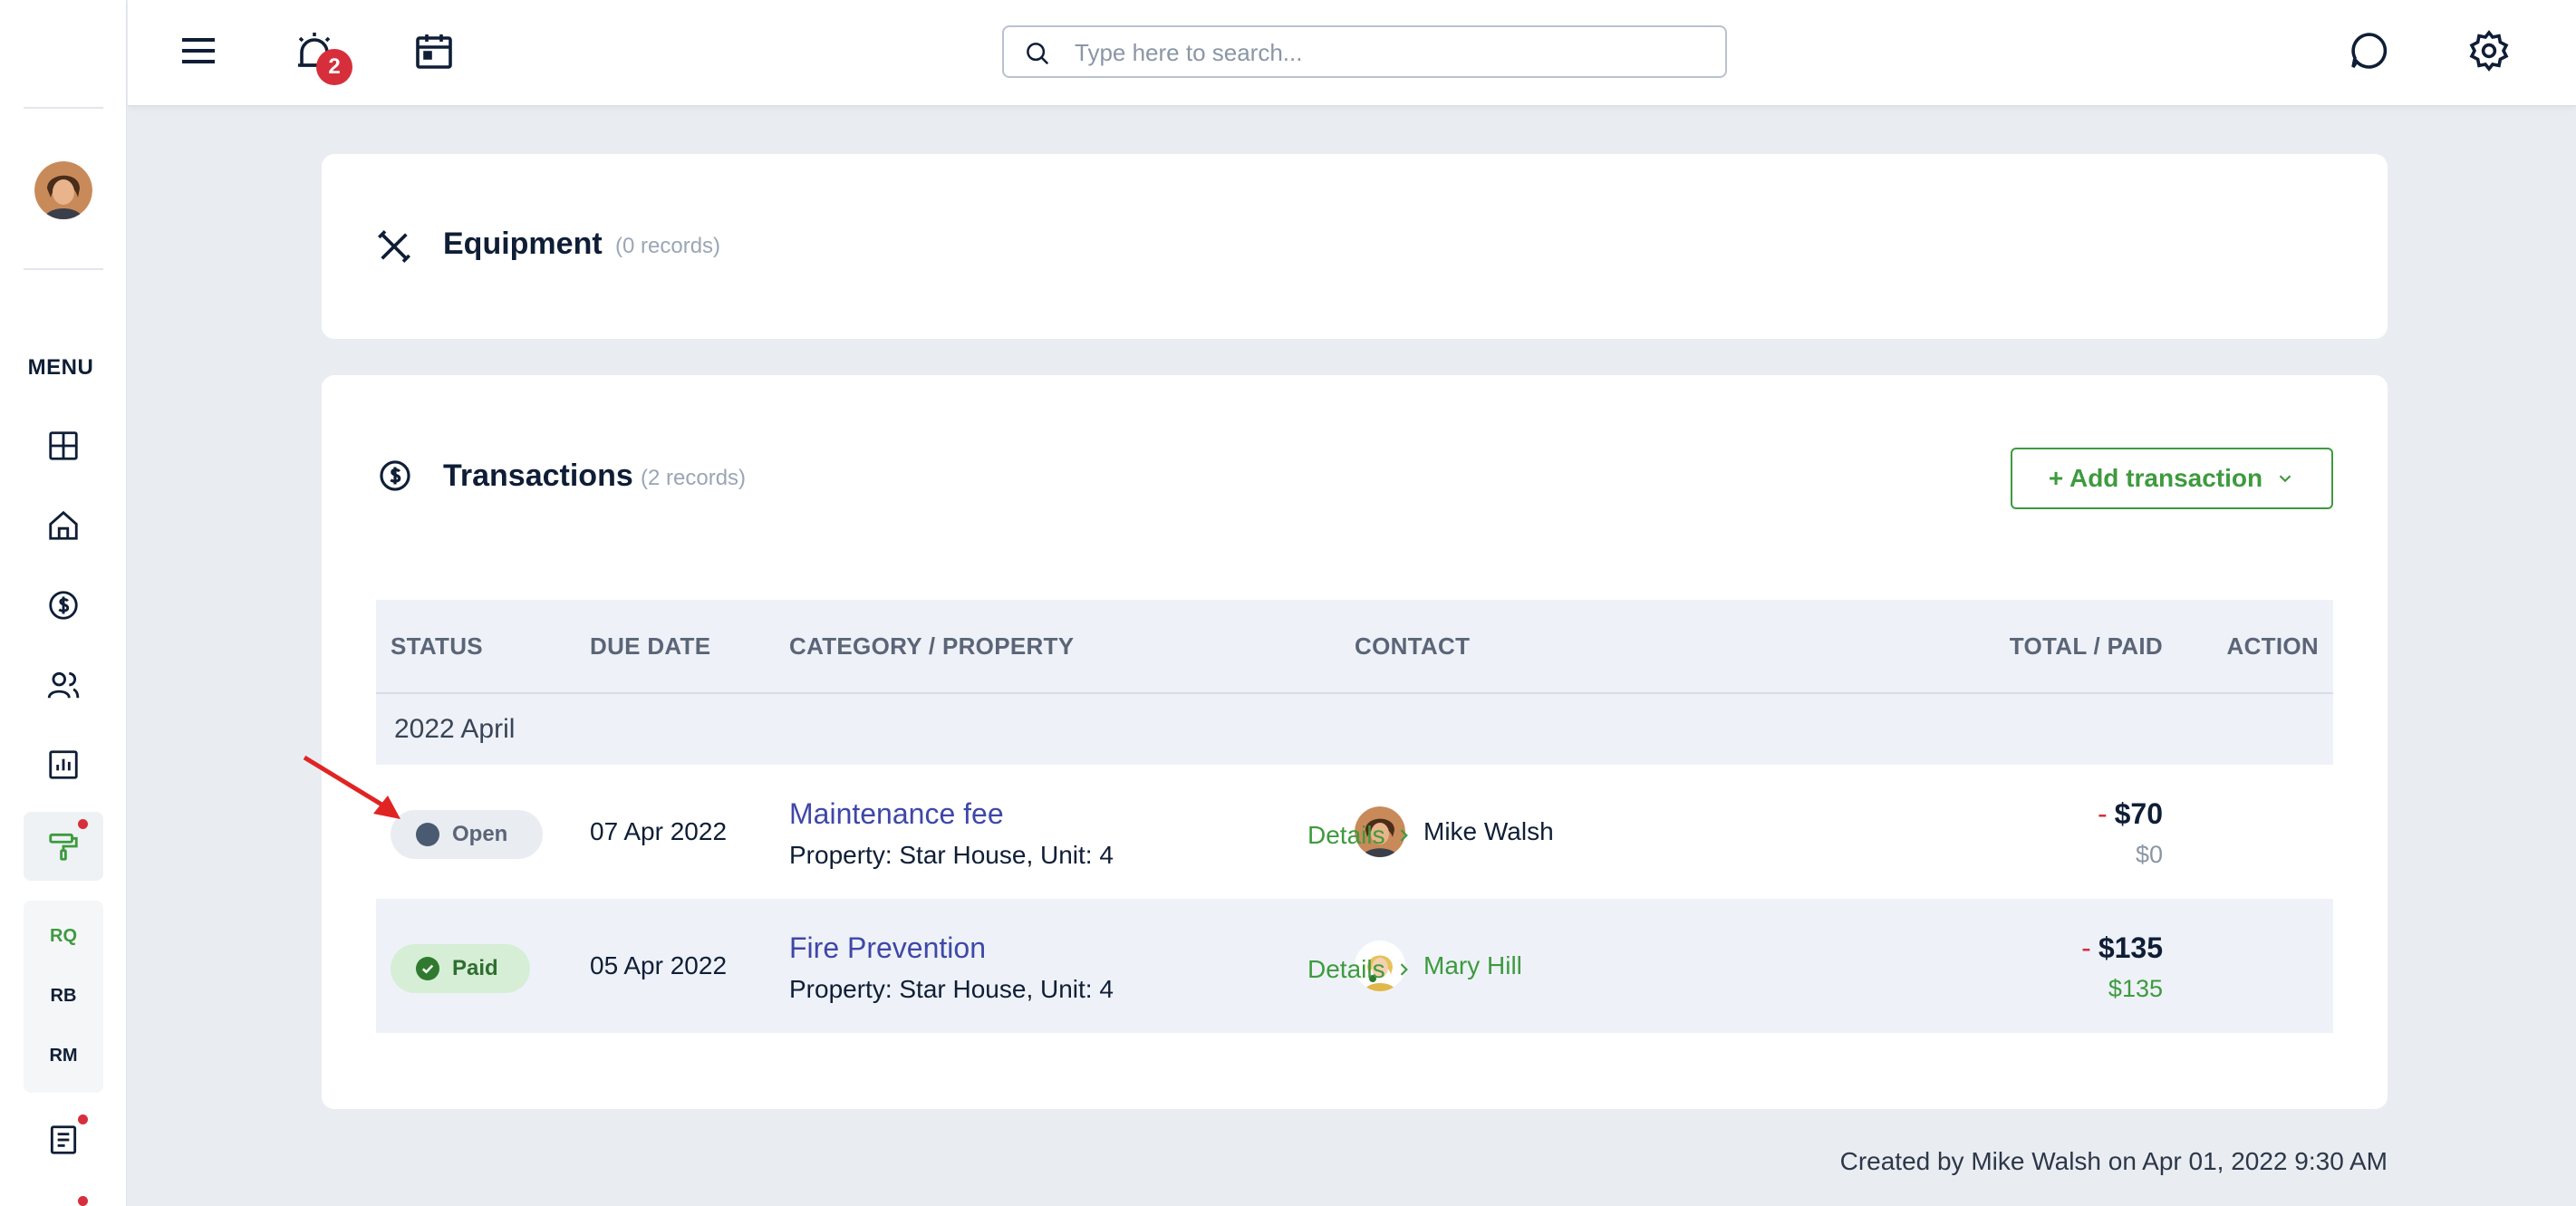 This screenshot has width=2576, height=1206. What do you see at coordinates (1488, 831) in the screenshot?
I see `contact-name: Mike Walsh` at bounding box center [1488, 831].